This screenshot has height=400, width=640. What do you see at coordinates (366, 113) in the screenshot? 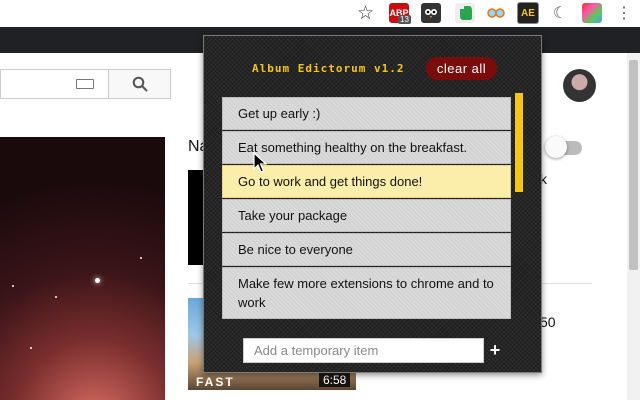
I see `list-item: Get up early :)` at bounding box center [366, 113].